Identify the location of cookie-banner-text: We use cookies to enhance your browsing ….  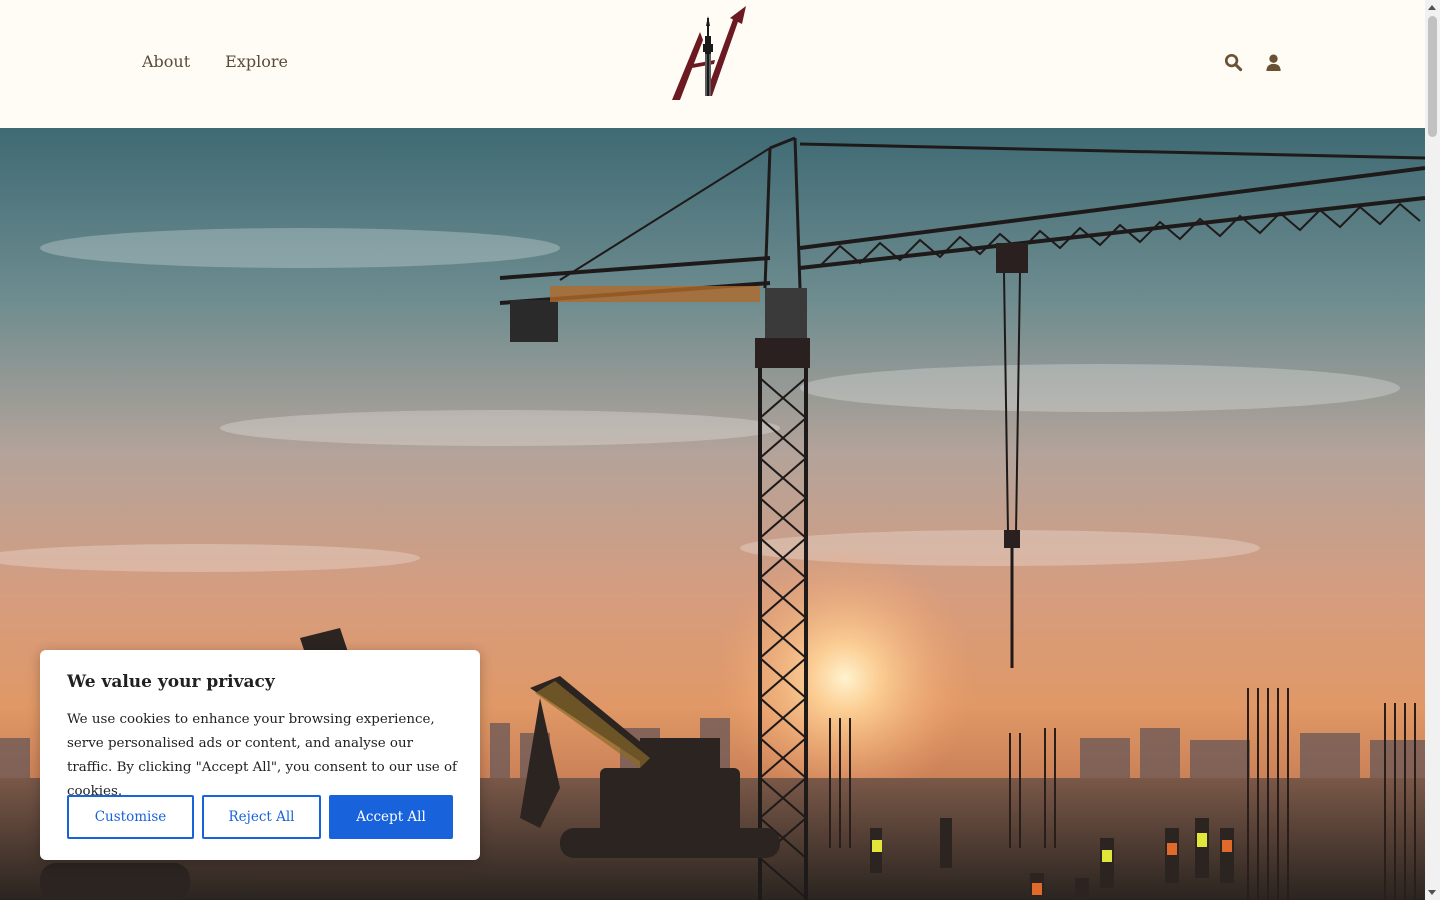
(262, 755).